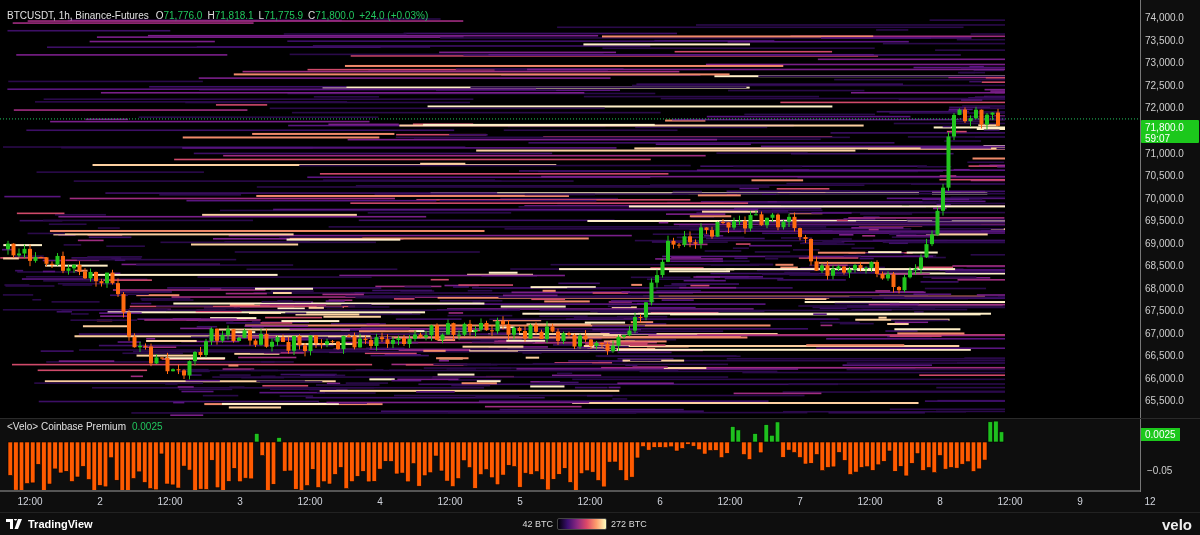 The height and width of the screenshot is (535, 1200). What do you see at coordinates (1164, 379) in the screenshot?
I see `price-axis-label: 66,000.0` at bounding box center [1164, 379].